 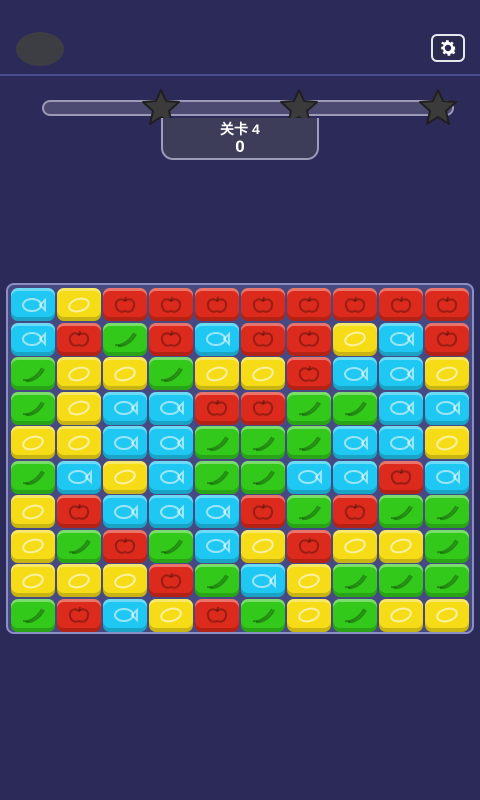 I want to click on avatar, so click(x=40, y=49).